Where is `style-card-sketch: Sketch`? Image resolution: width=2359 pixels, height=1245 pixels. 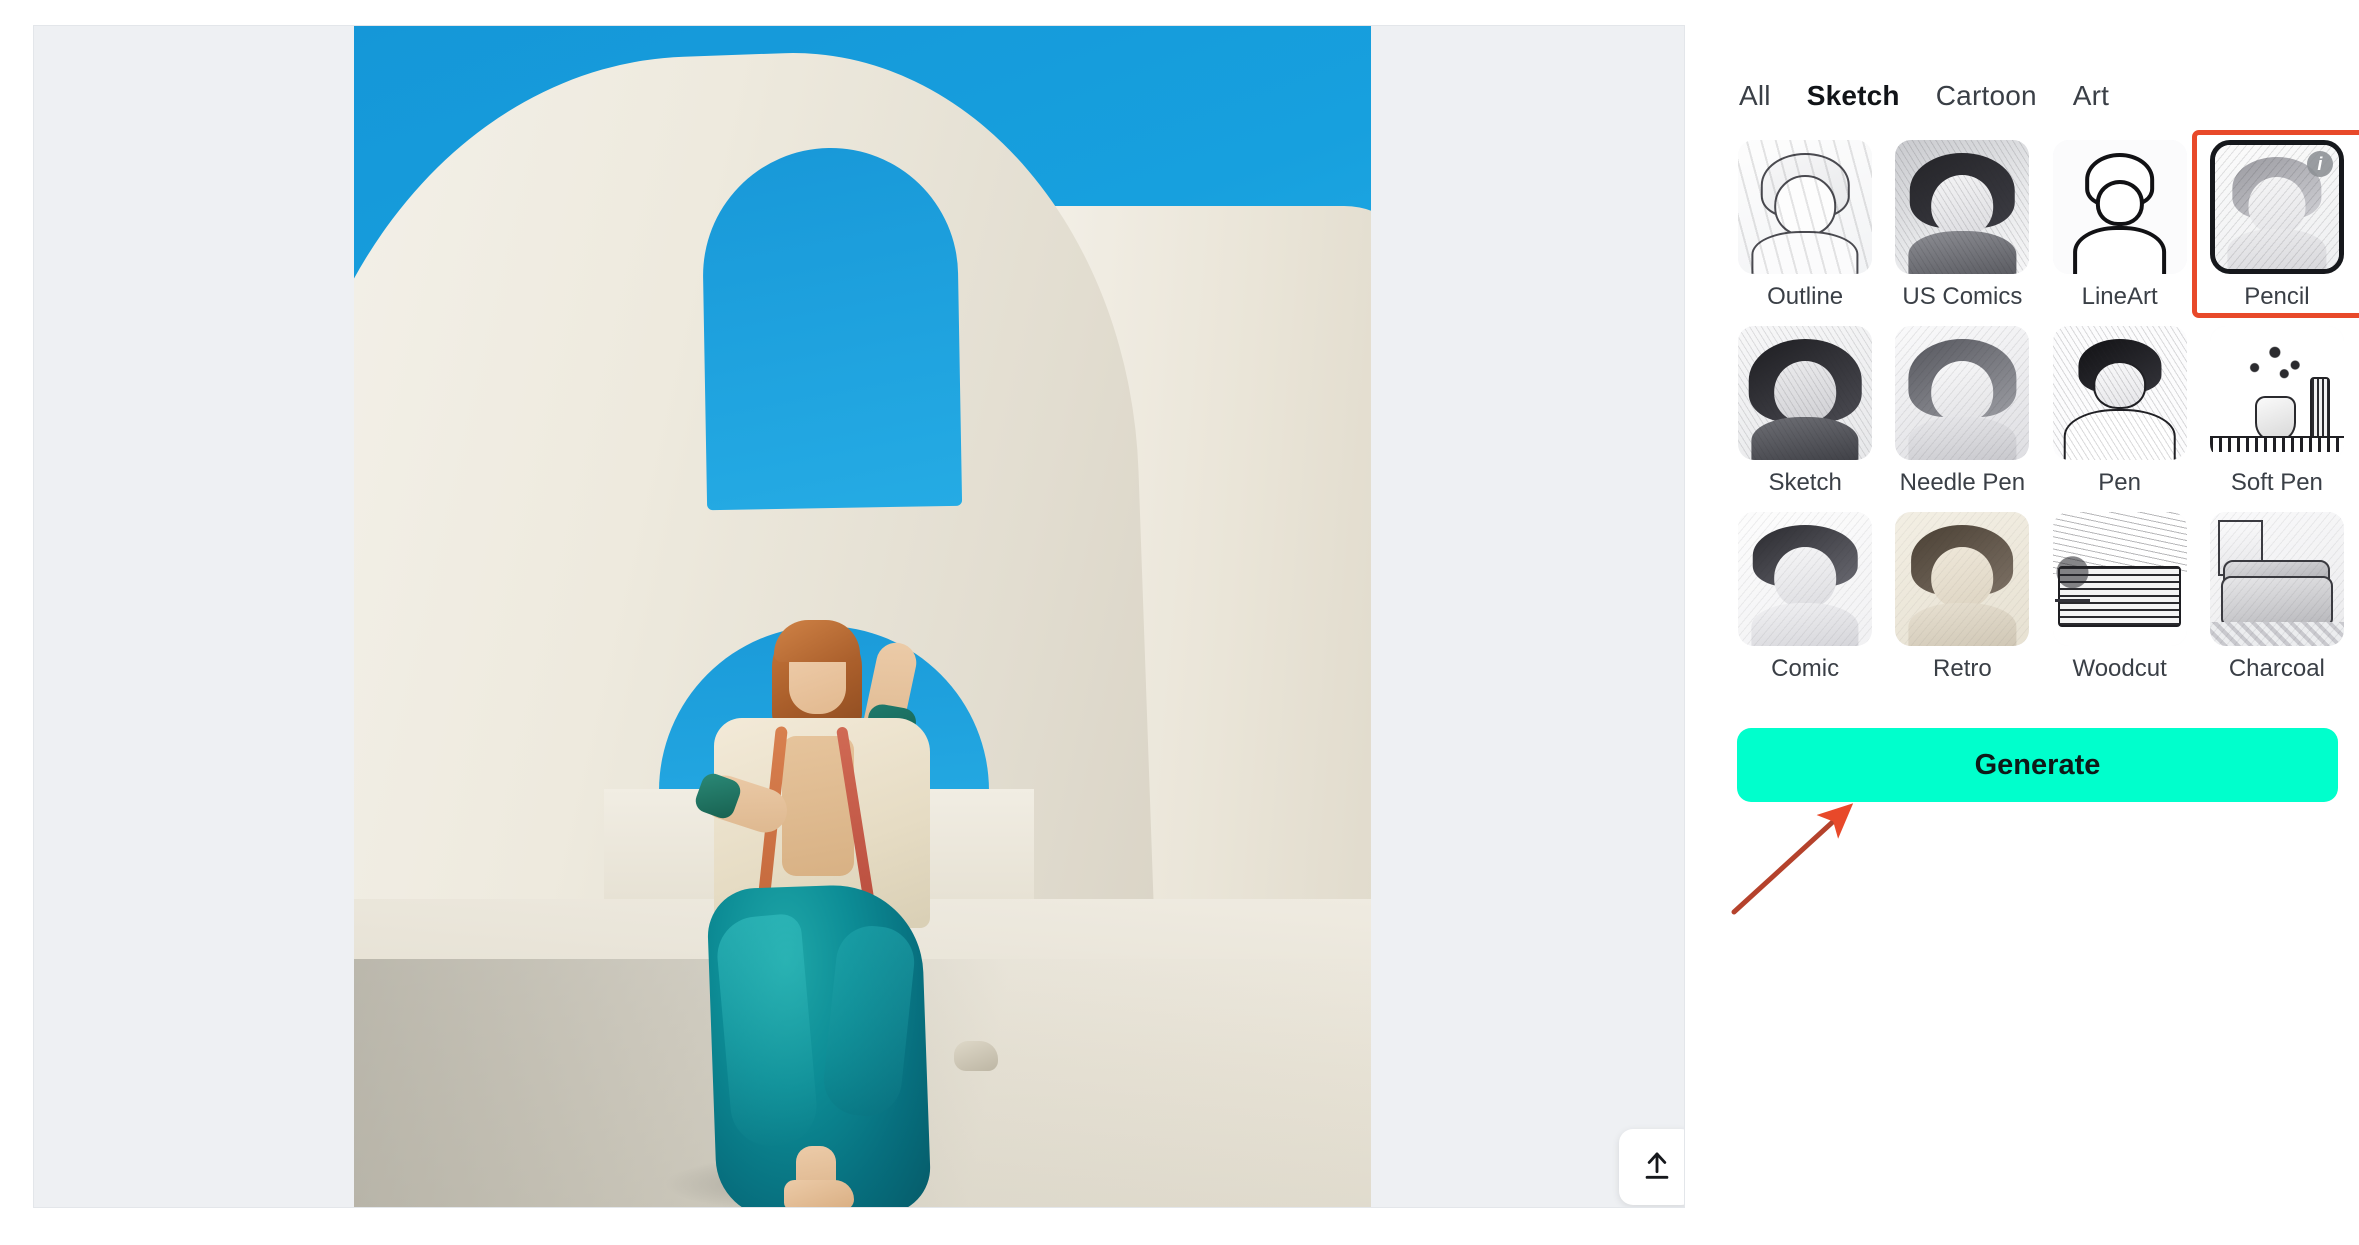
style-card-sketch: Sketch is located at coordinates (1805, 411).